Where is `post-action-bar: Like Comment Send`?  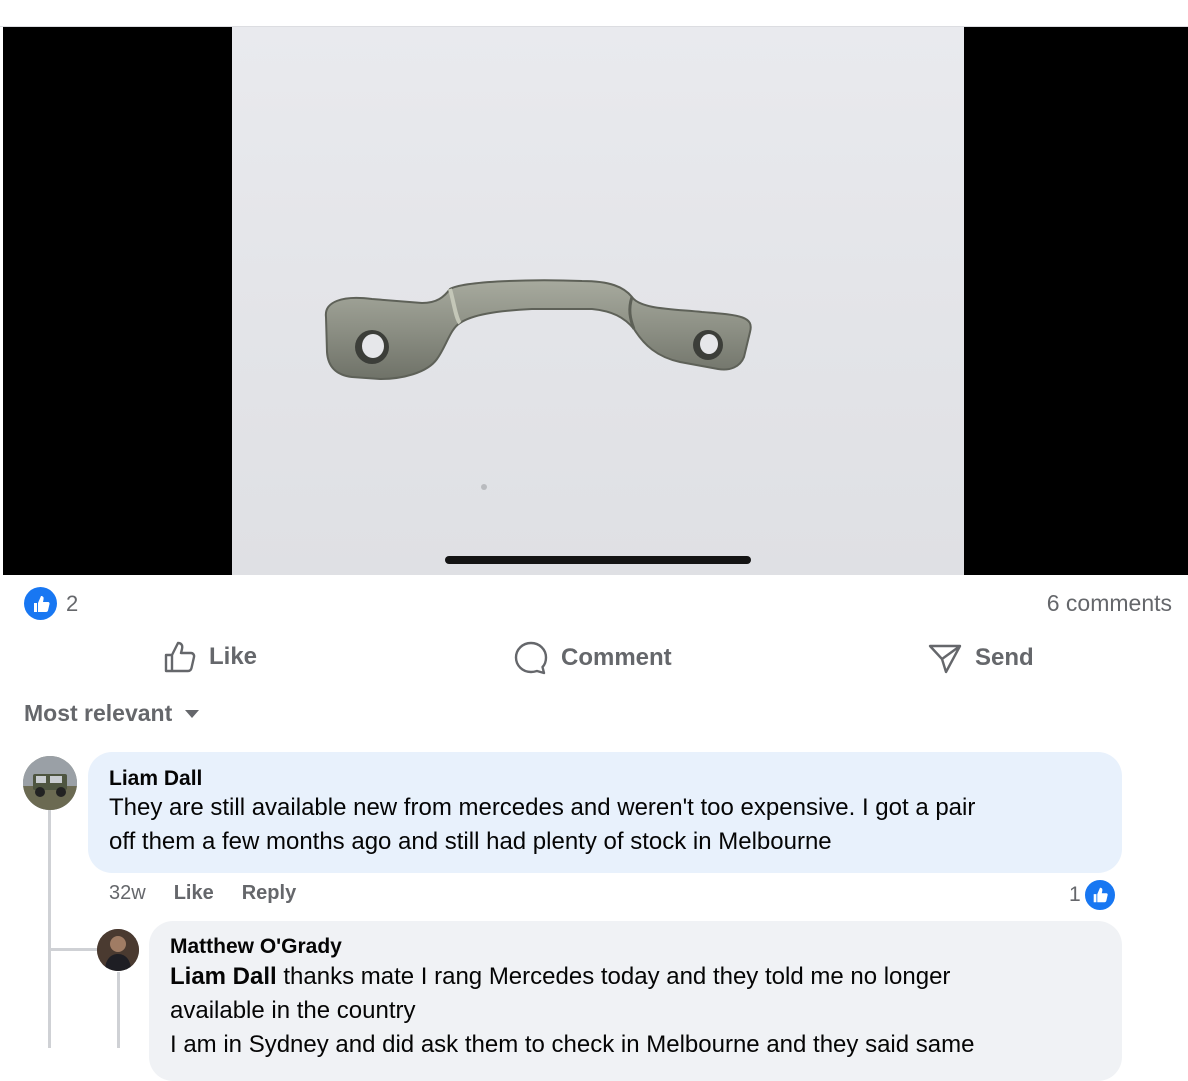
post-action-bar: Like Comment Send is located at coordinates (594, 658).